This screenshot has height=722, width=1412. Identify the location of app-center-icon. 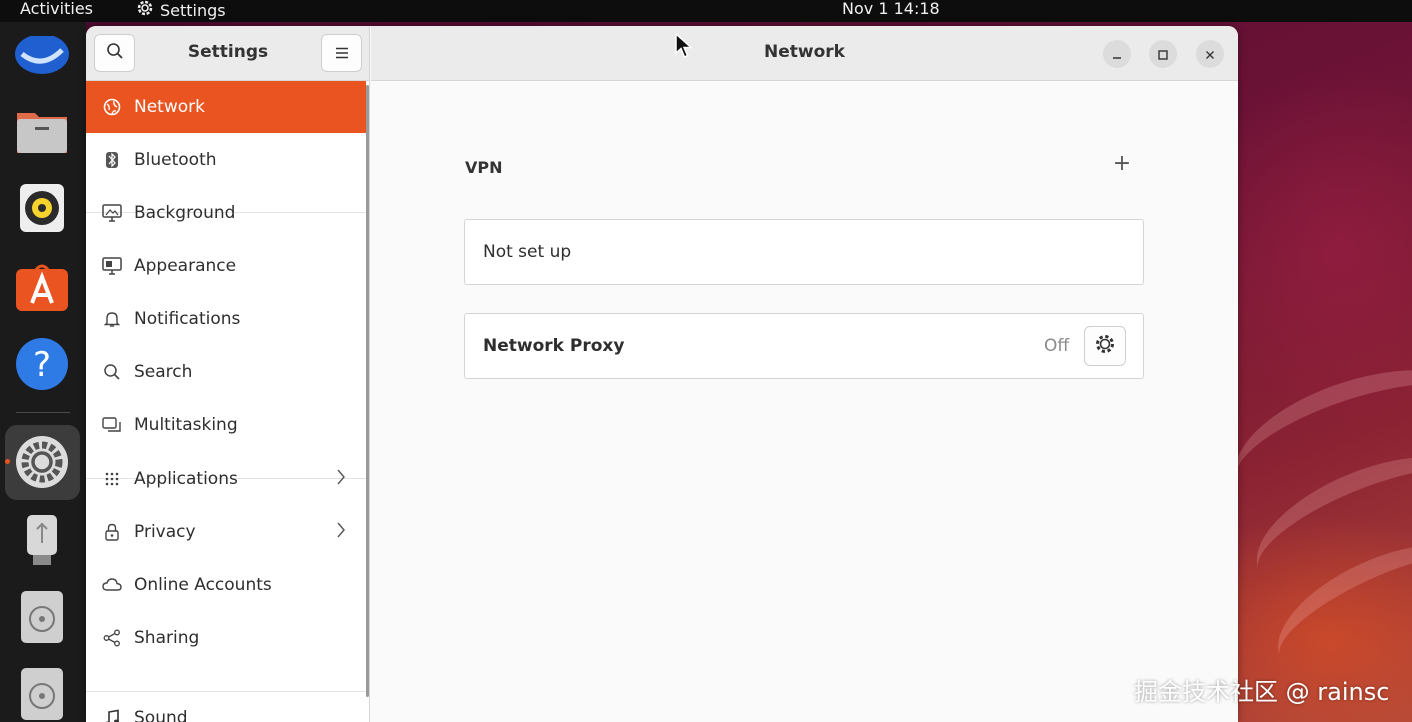
(42, 286).